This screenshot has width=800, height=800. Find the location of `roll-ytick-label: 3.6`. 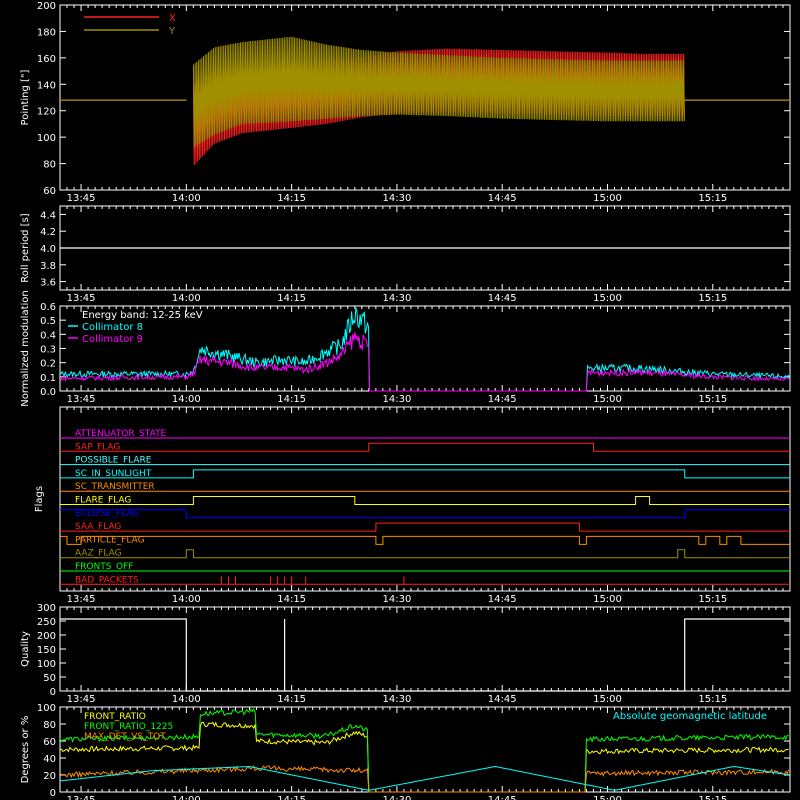

roll-ytick-label: 3.6 is located at coordinates (48, 283).